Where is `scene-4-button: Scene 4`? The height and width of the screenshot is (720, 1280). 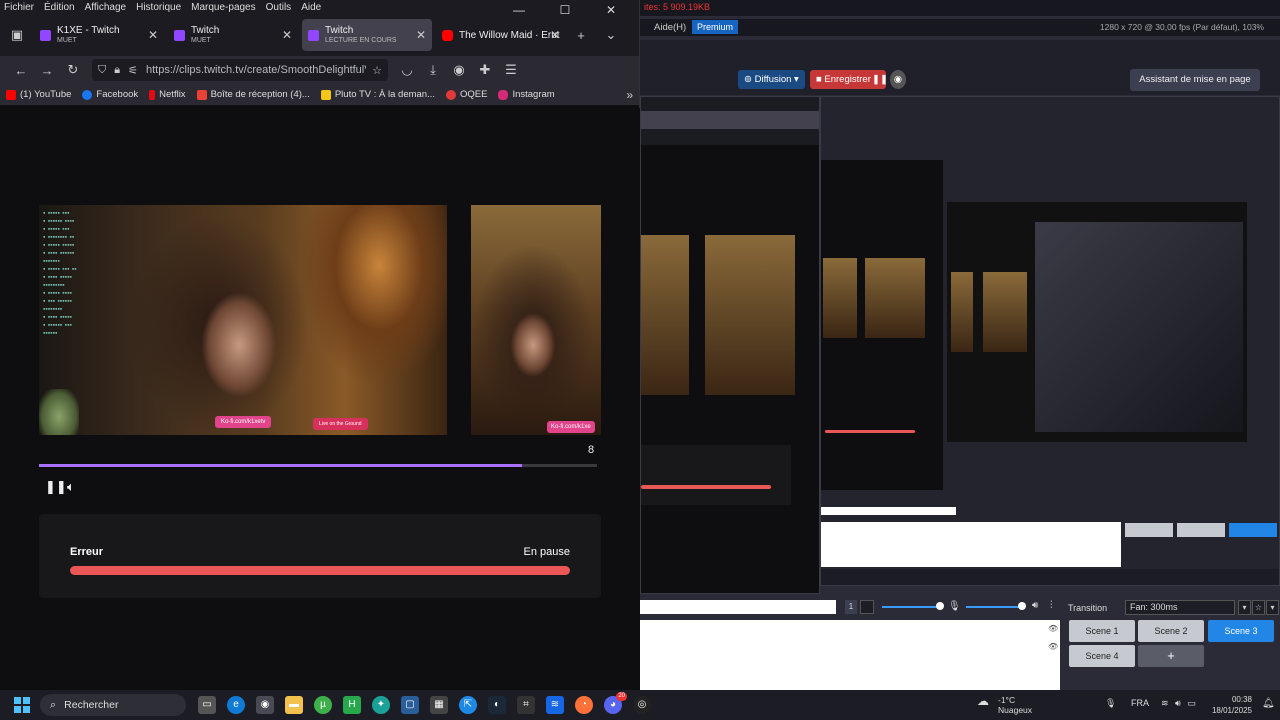 scene-4-button: Scene 4 is located at coordinates (1102, 656).